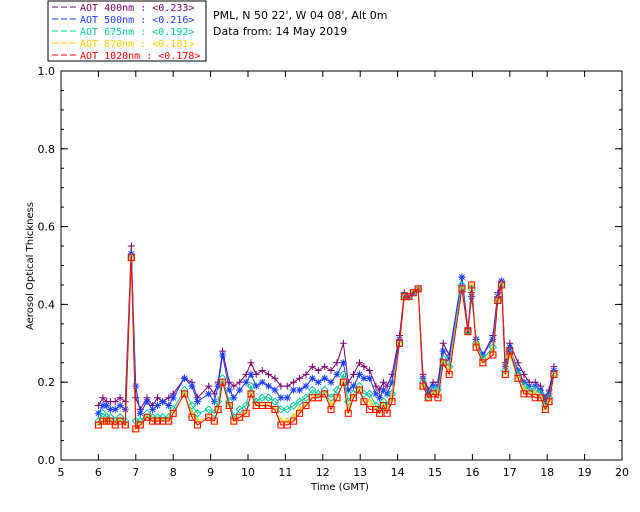 The height and width of the screenshot is (512, 640). Describe the element at coordinates (472, 472) in the screenshot. I see `x-tick-label: 16` at that location.